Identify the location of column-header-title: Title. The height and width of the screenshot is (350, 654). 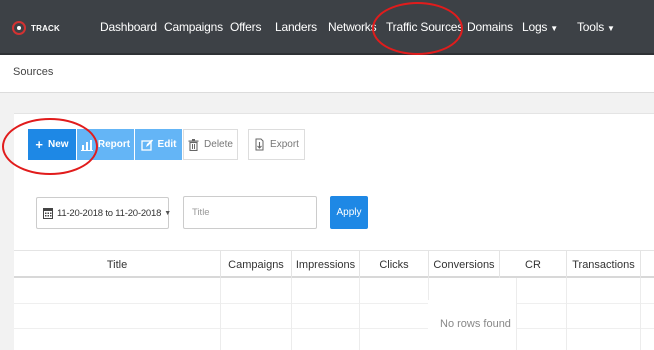
(117, 264).